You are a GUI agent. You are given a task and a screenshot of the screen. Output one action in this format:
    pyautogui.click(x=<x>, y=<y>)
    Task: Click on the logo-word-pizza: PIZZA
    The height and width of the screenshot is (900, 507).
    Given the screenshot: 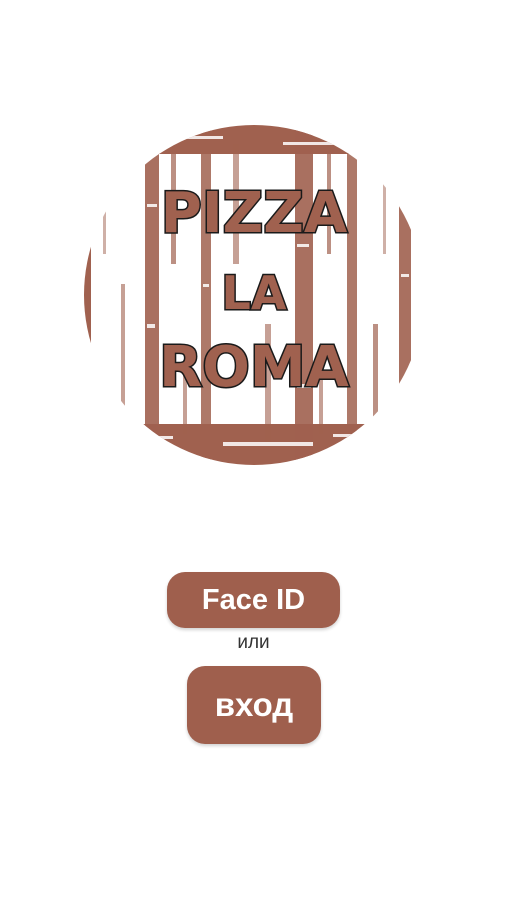 What is the action you would take?
    pyautogui.click(x=254, y=213)
    